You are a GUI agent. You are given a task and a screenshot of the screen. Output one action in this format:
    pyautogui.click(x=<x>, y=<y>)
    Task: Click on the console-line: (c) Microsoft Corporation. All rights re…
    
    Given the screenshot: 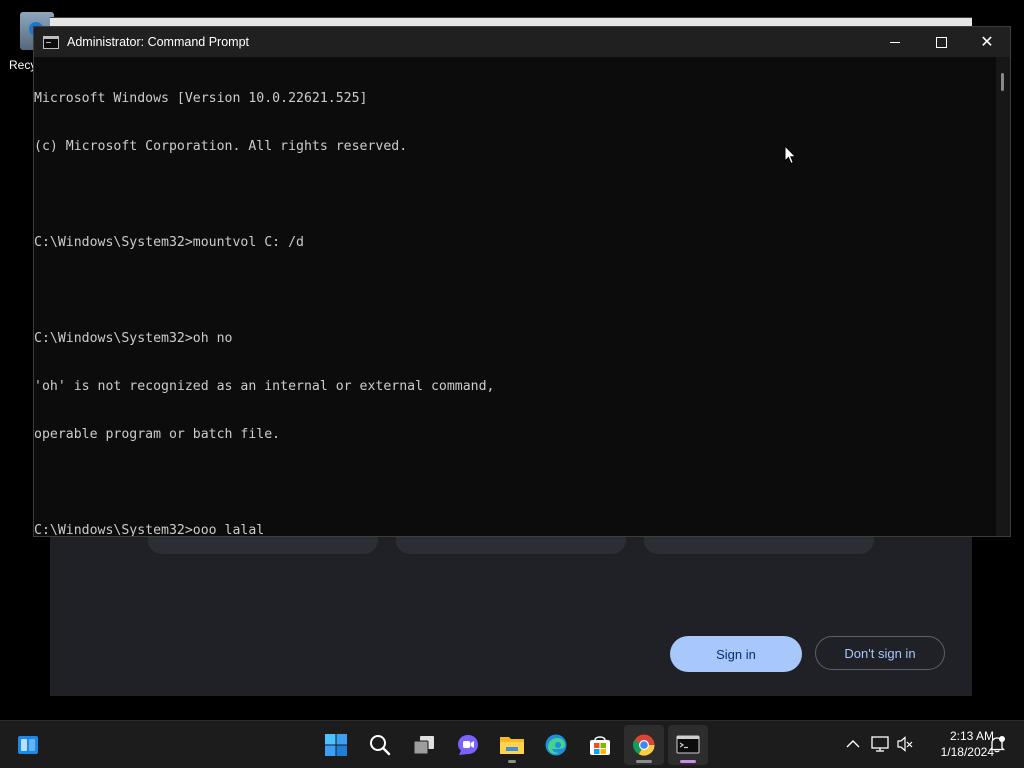 What is the action you would take?
    pyautogui.click(x=221, y=146)
    